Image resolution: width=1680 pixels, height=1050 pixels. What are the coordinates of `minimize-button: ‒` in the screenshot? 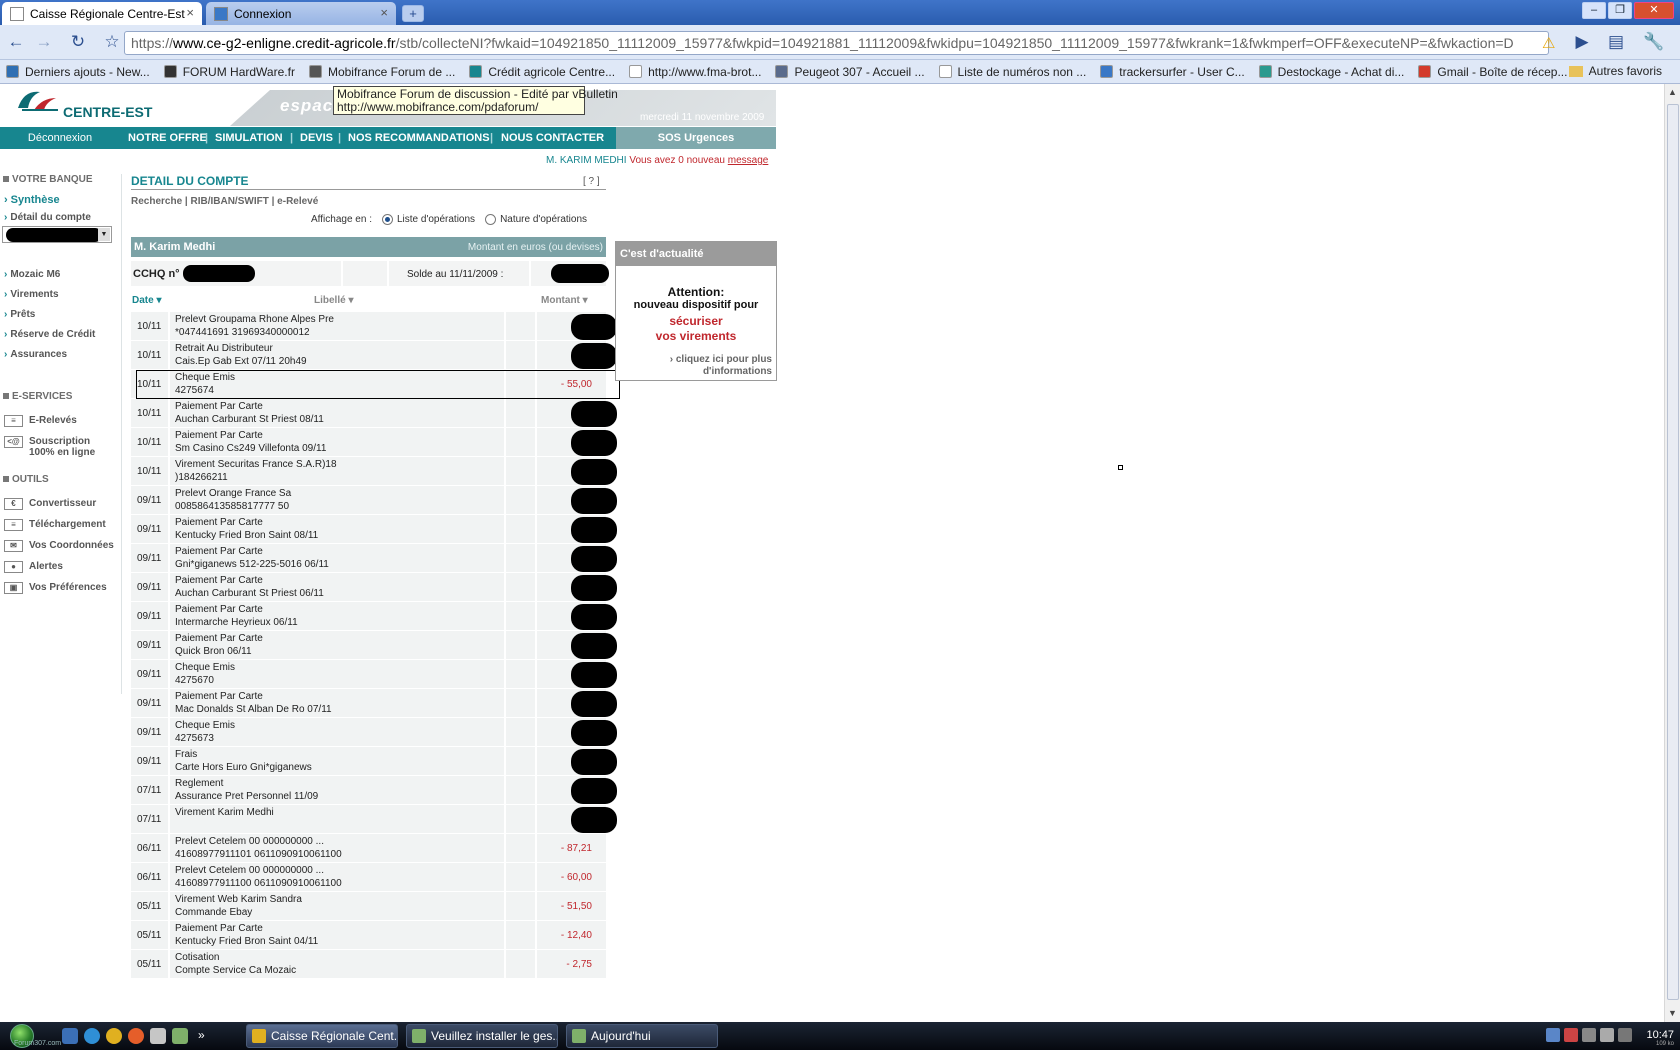 It's located at (1594, 10).